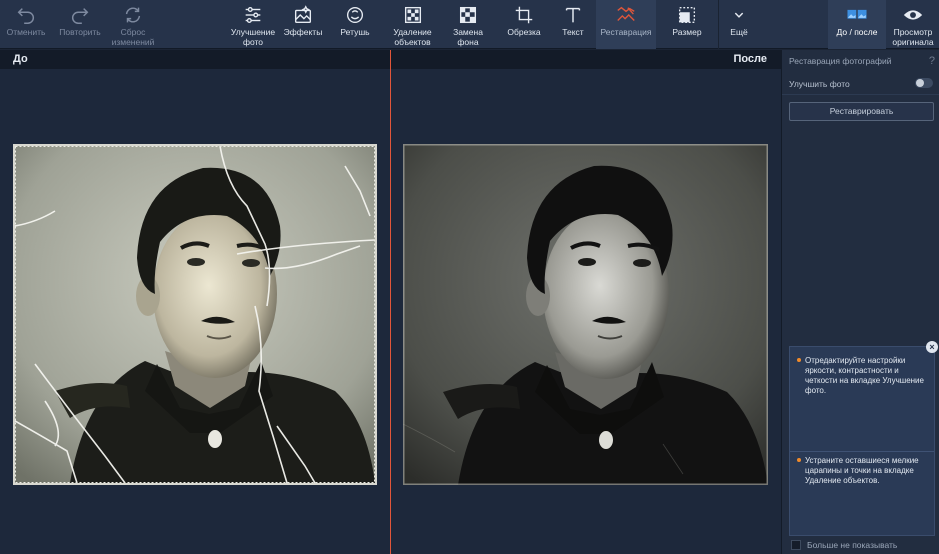  I want to click on tab-retouch: Ретушь, so click(355, 24).